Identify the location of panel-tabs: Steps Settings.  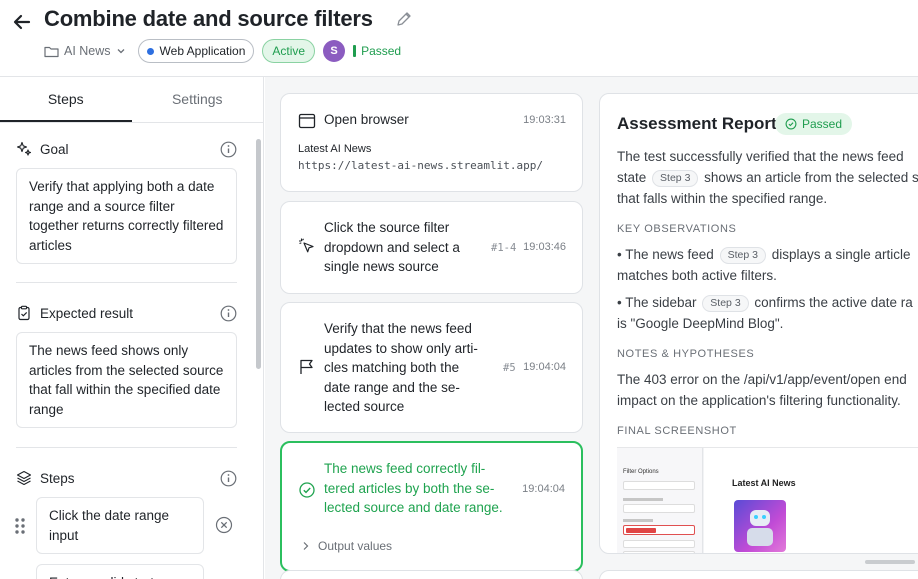
(131, 100).